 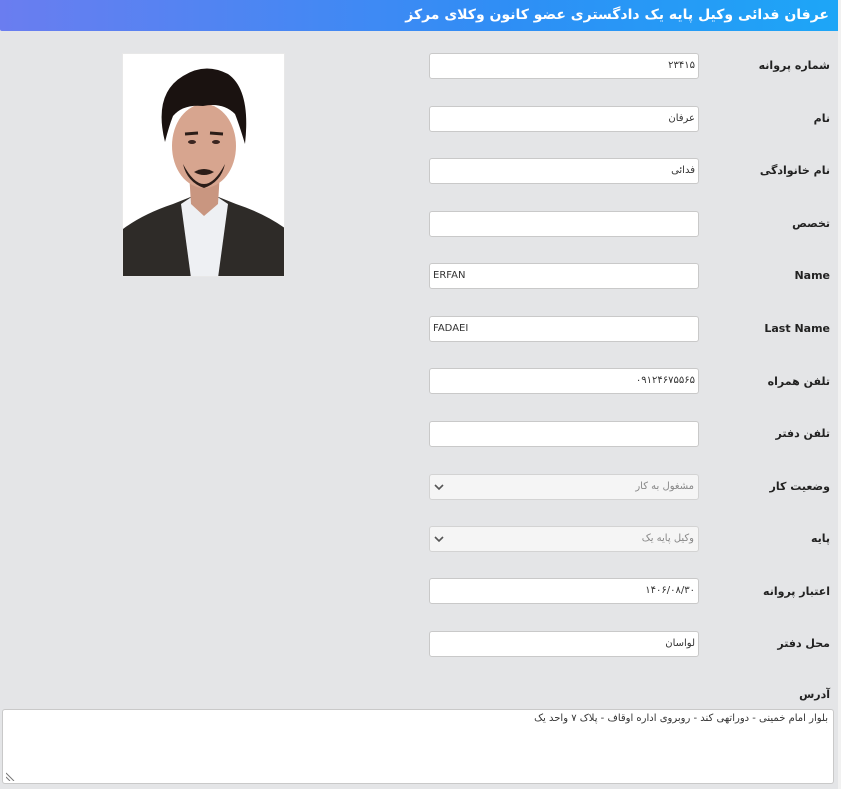 I want to click on specialty-label: تخصص, so click(x=811, y=223).